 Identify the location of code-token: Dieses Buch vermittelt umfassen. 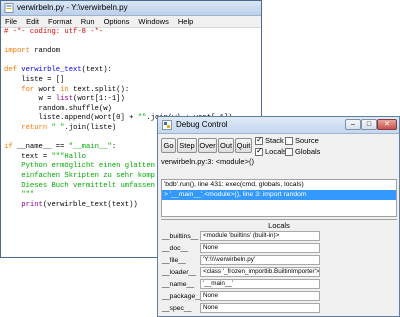
(79, 185).